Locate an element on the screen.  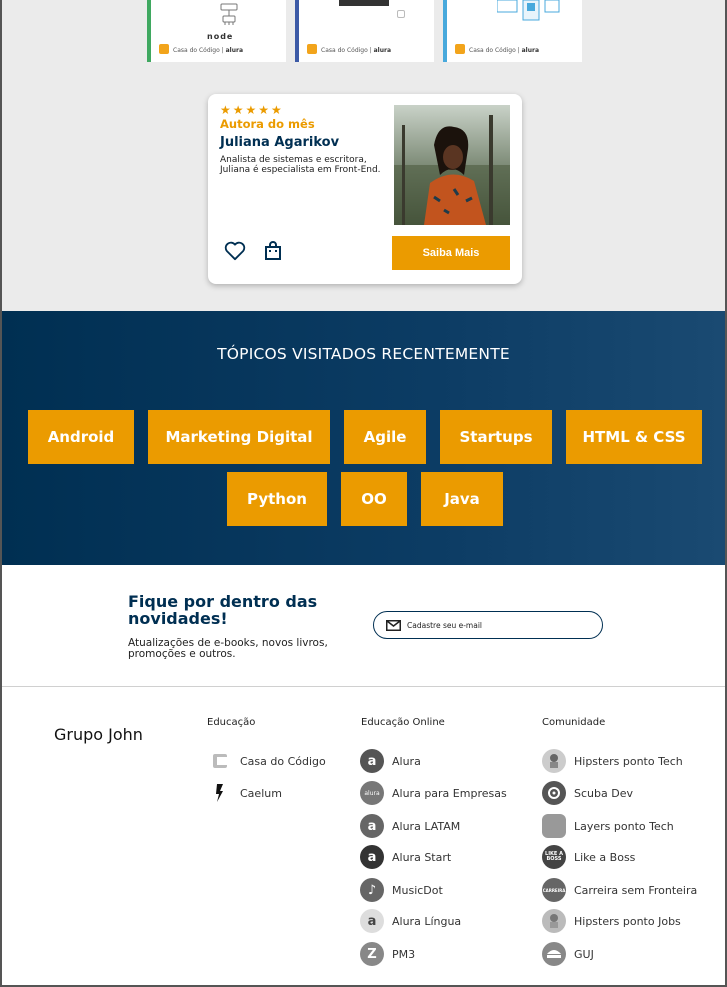
book-art: node is located at coordinates (227, 20).